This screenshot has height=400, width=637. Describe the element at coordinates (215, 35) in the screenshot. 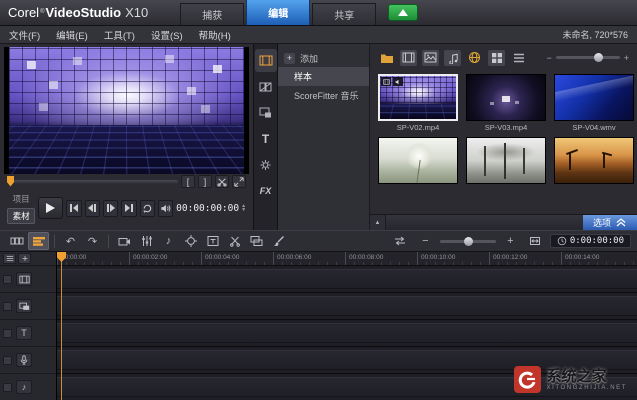

I see `menu-help: 帮助(H)` at that location.